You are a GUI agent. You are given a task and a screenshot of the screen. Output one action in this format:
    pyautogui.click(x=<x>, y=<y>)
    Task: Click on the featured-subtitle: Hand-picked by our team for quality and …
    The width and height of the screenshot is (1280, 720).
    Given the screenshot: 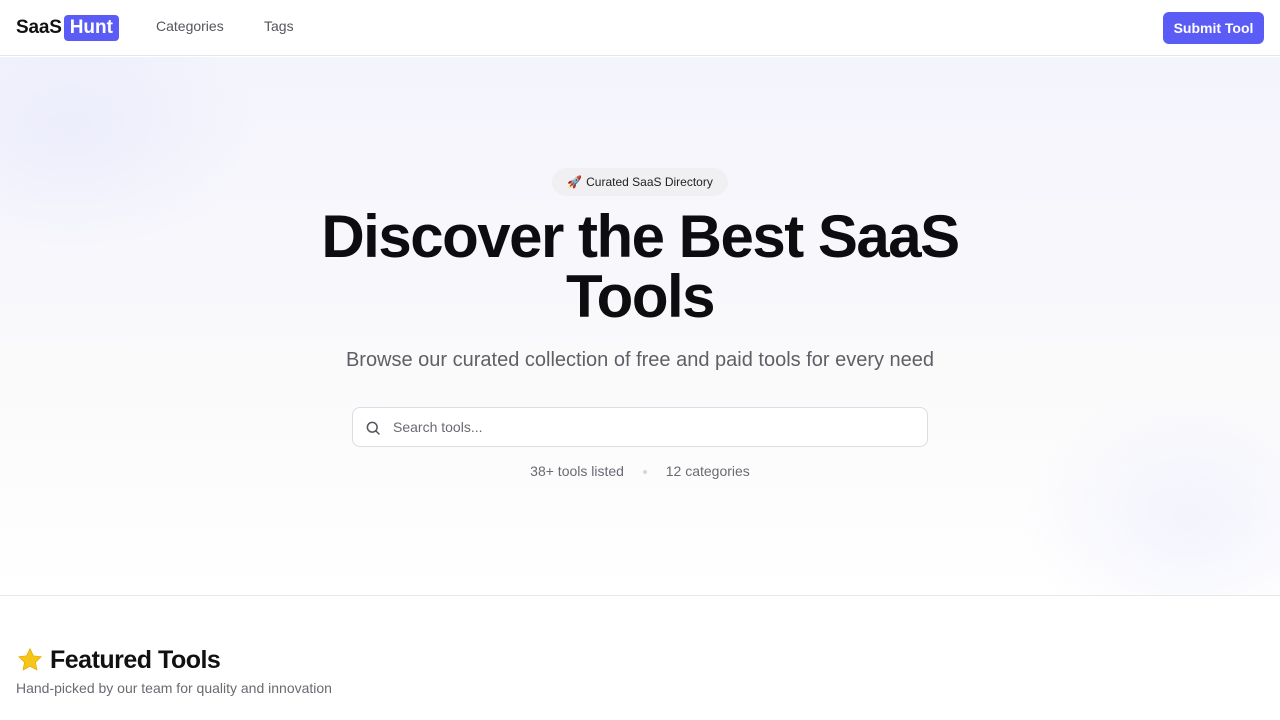 What is the action you would take?
    pyautogui.click(x=174, y=688)
    